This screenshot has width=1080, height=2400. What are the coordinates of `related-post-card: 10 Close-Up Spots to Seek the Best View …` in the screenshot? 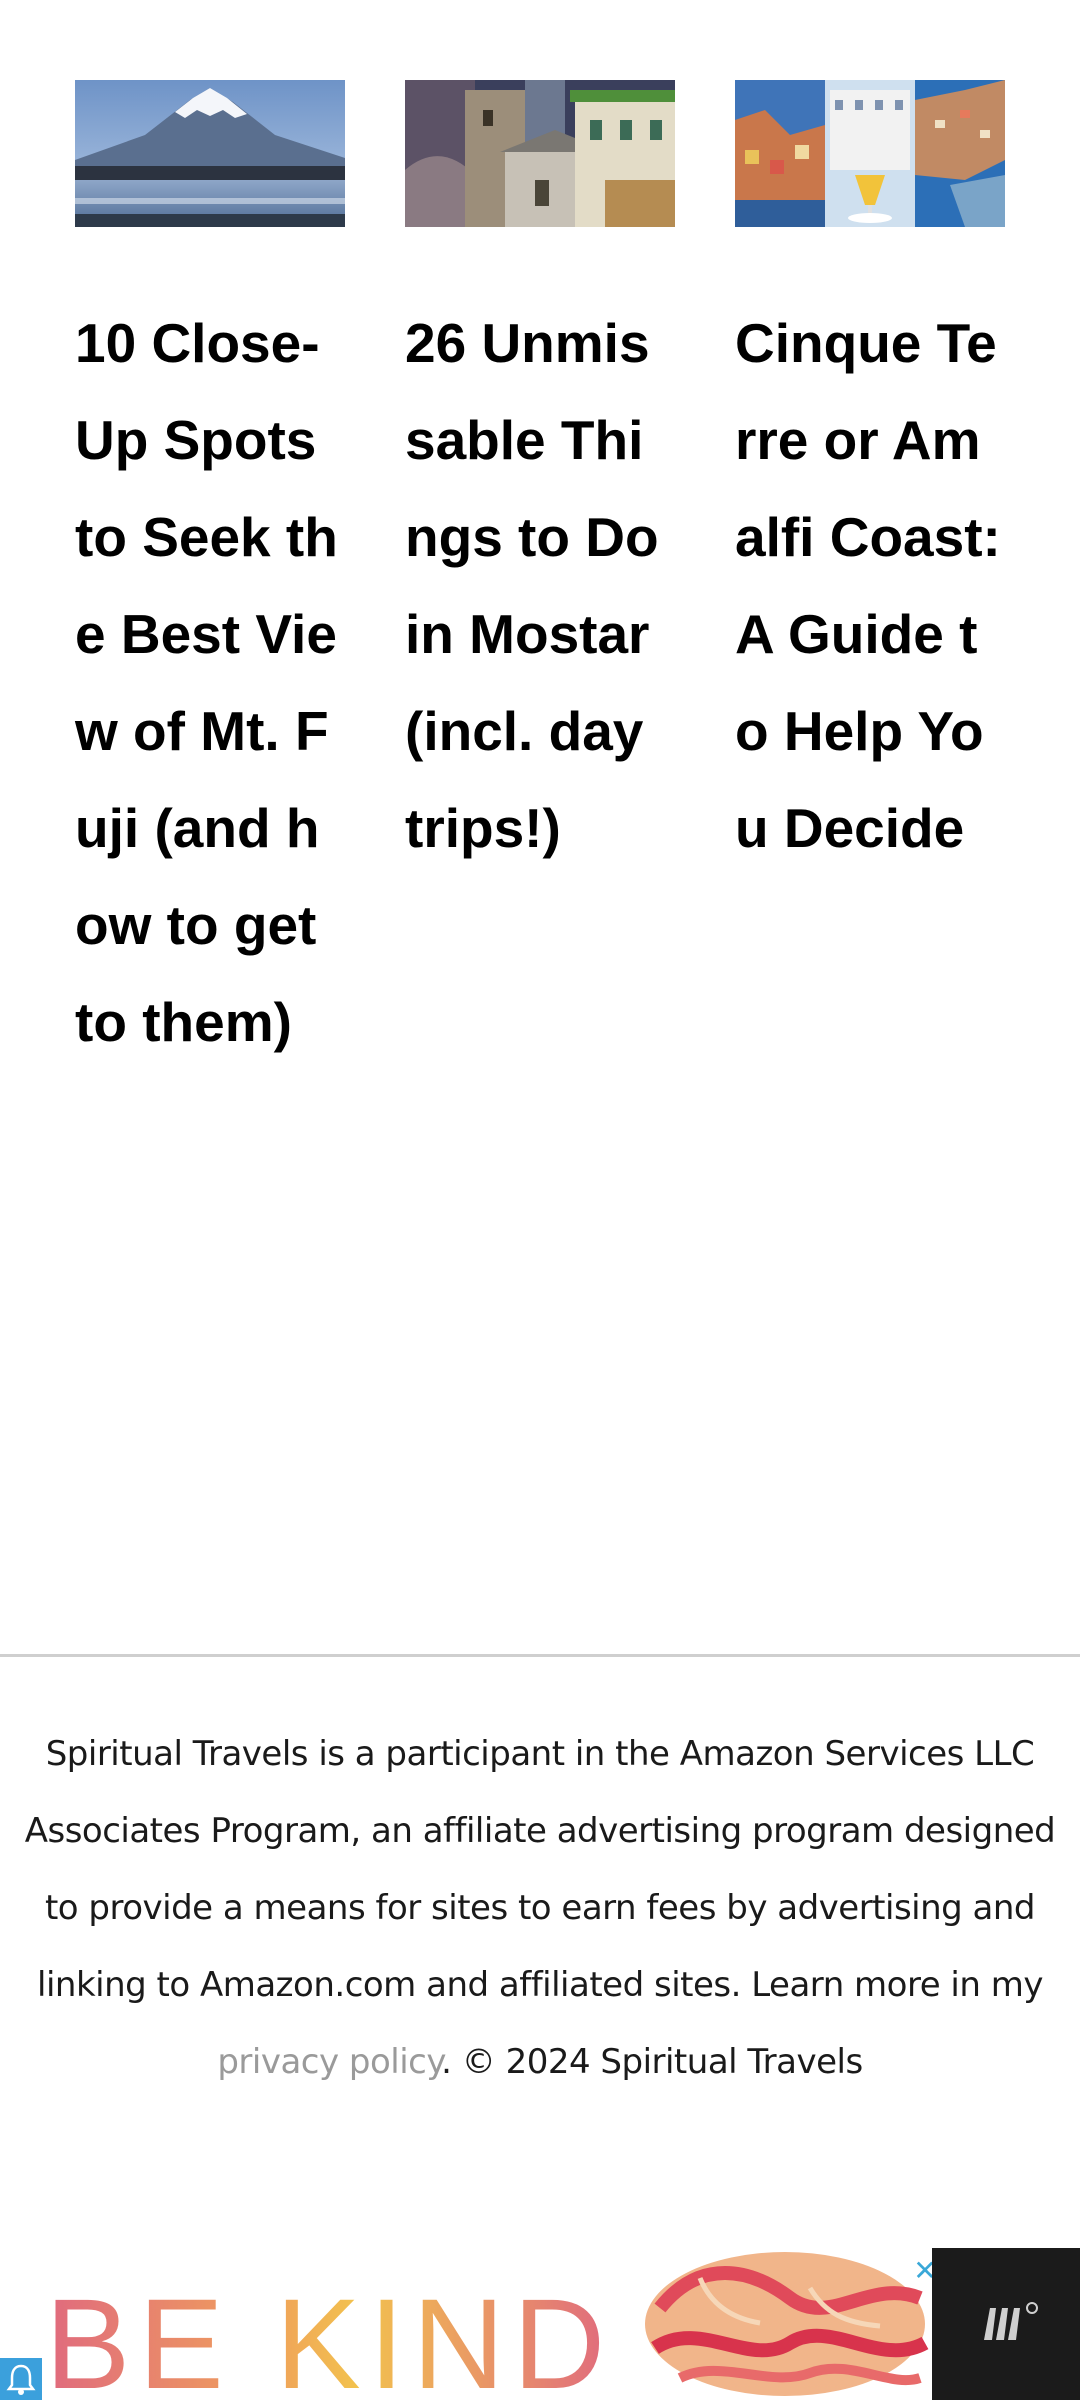 It's located at (210, 575).